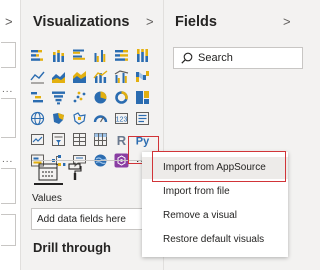  What do you see at coordinates (81, 22) in the screenshot?
I see `visualizations-title: Visualizations` at bounding box center [81, 22].